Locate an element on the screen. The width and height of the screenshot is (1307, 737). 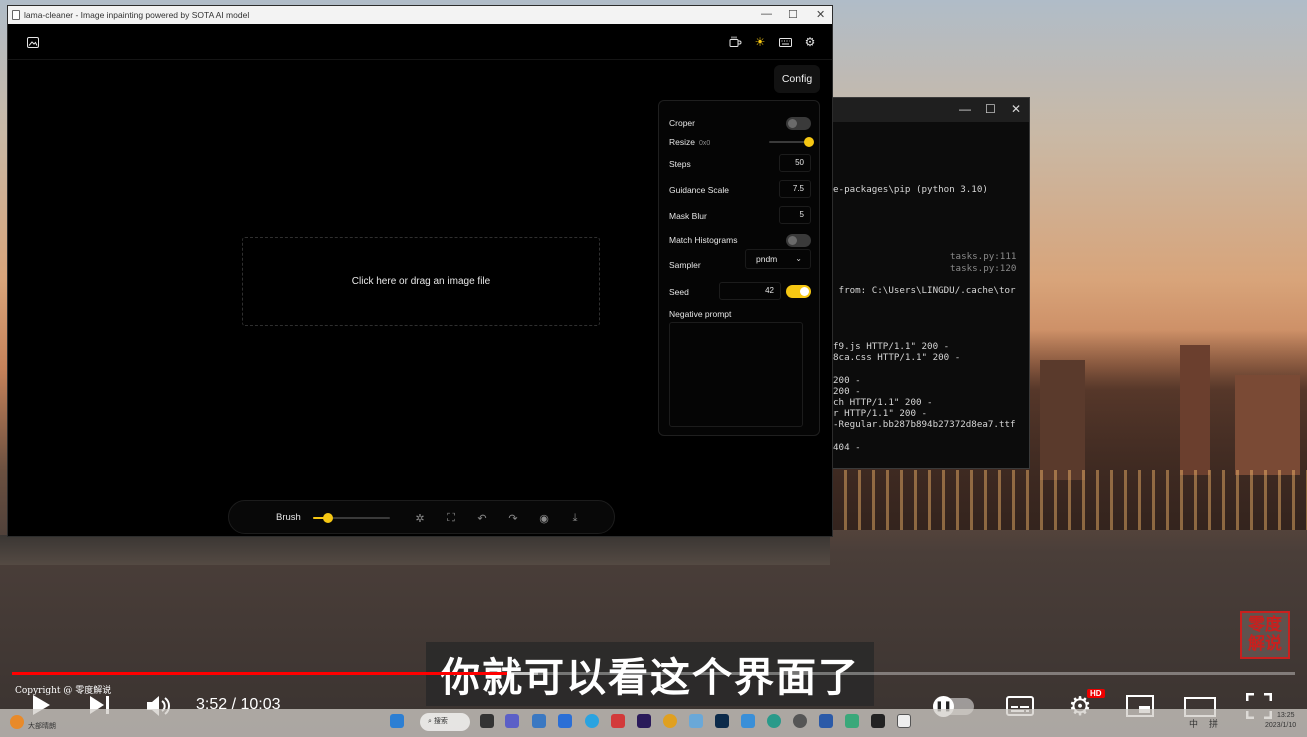
minimize-icon: — is located at coordinates (766, 14).